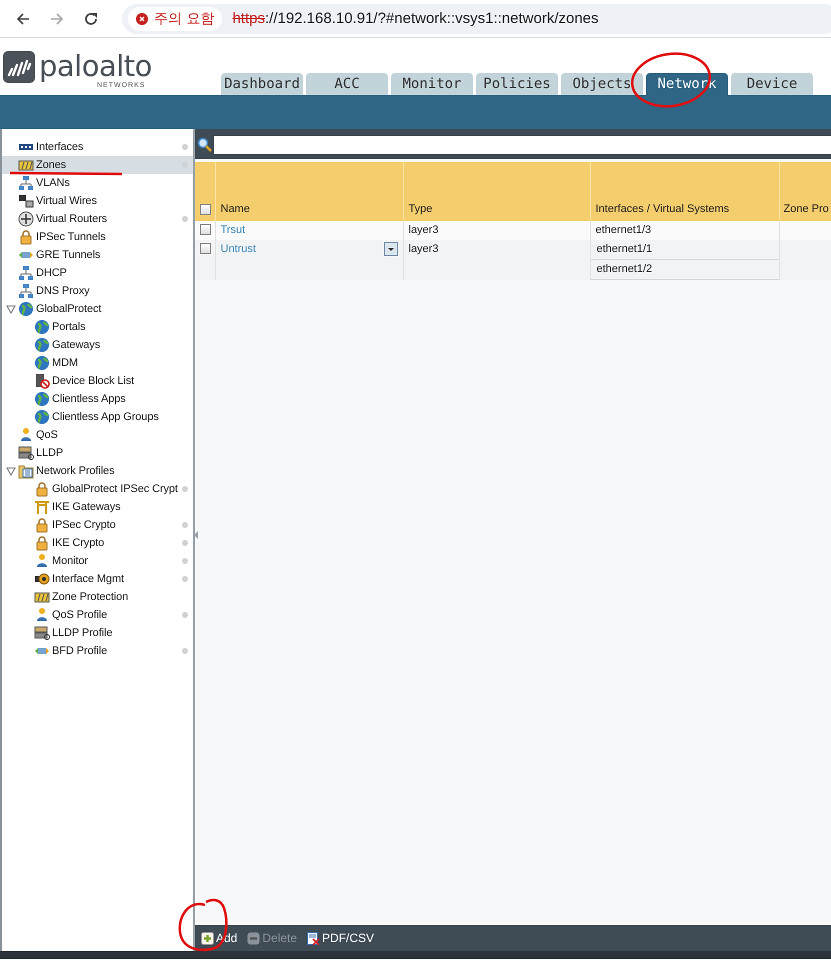 The image size is (831, 960). I want to click on folder-icon, so click(26, 471).